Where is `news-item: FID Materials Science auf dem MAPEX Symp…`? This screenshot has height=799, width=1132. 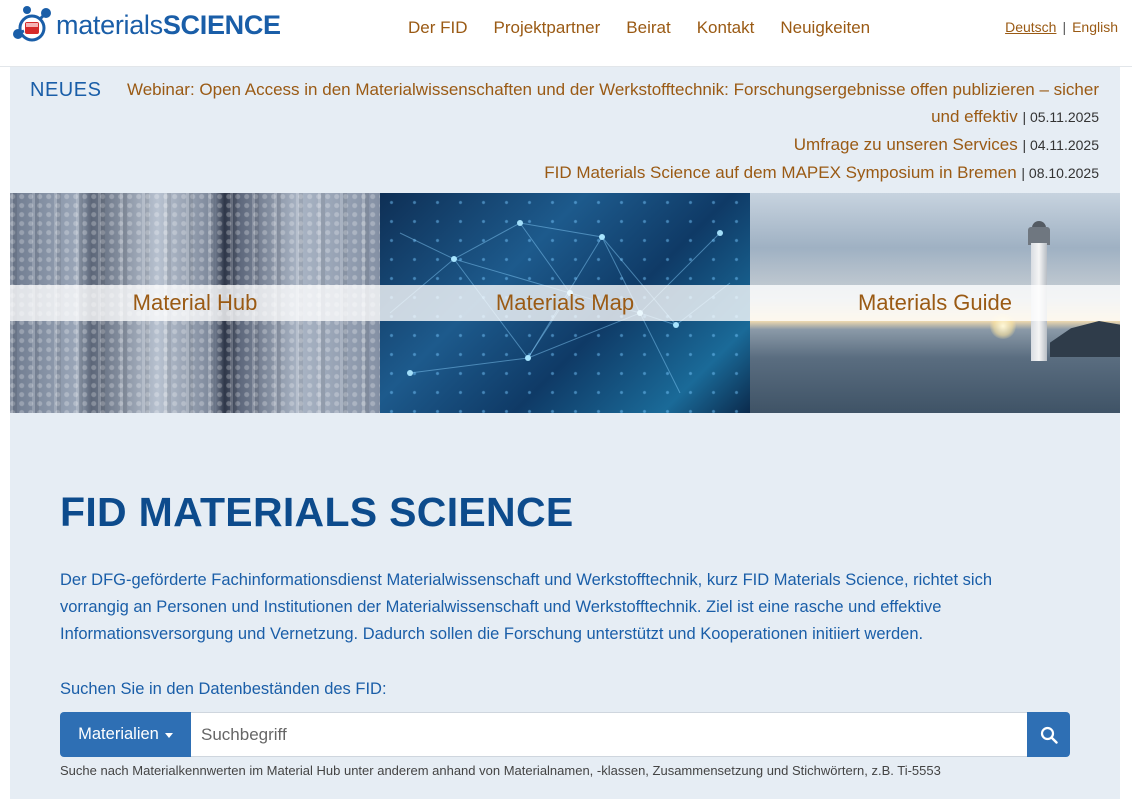
news-item: FID Materials Science auf dem MAPEX Symp… is located at coordinates (599, 173).